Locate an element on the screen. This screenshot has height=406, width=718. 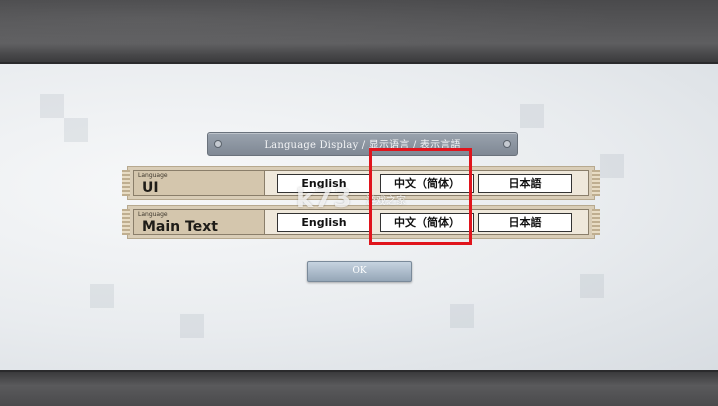
bottom-frame-bar is located at coordinates (359, 388).